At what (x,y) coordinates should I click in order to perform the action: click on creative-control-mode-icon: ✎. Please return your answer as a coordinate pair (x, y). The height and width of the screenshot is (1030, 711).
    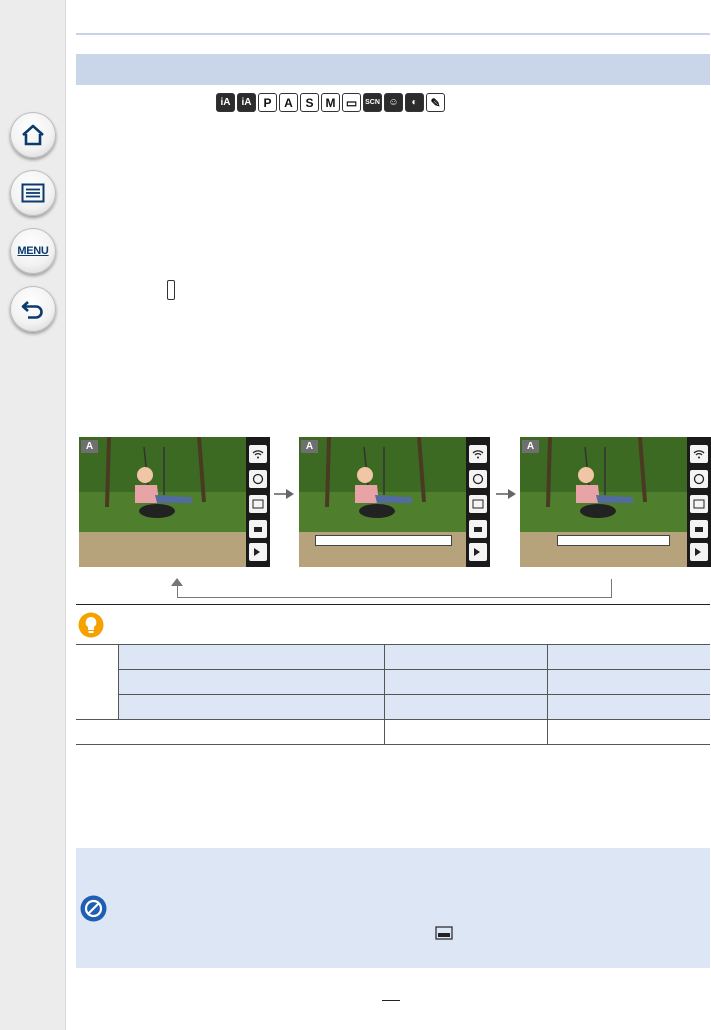
    Looking at the image, I should click on (435, 102).